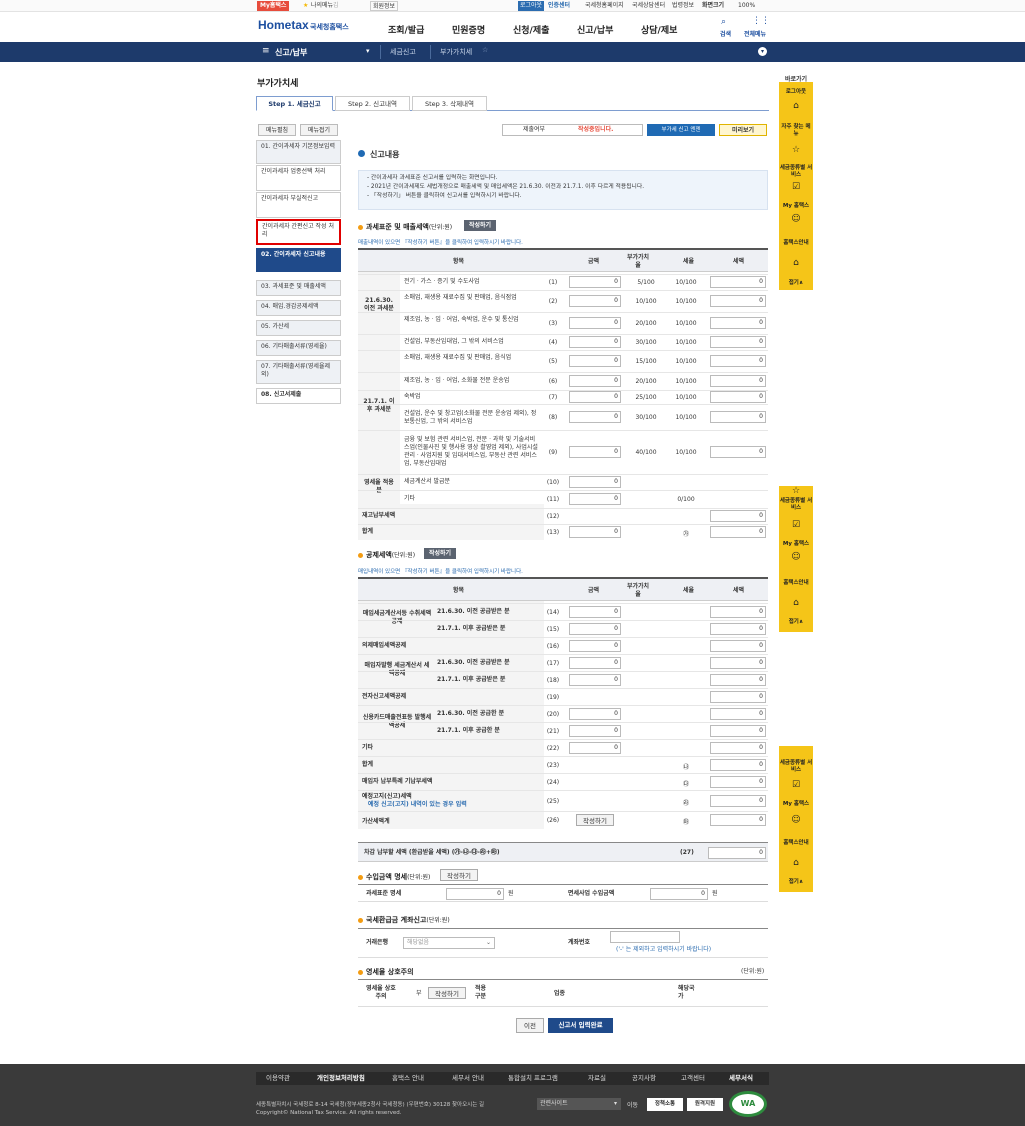 The image size is (1025, 1126). I want to click on footer-cs: 고객센터, so click(693, 1077).